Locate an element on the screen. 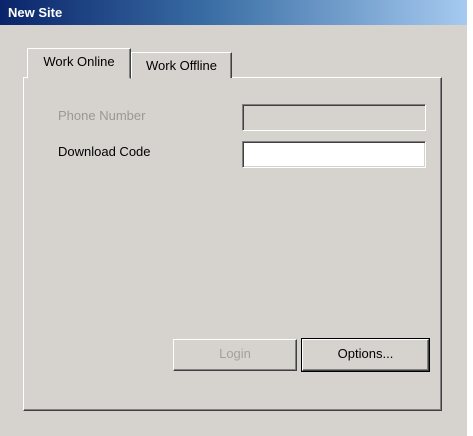 The image size is (473, 436). login-button: Login is located at coordinates (235, 355).